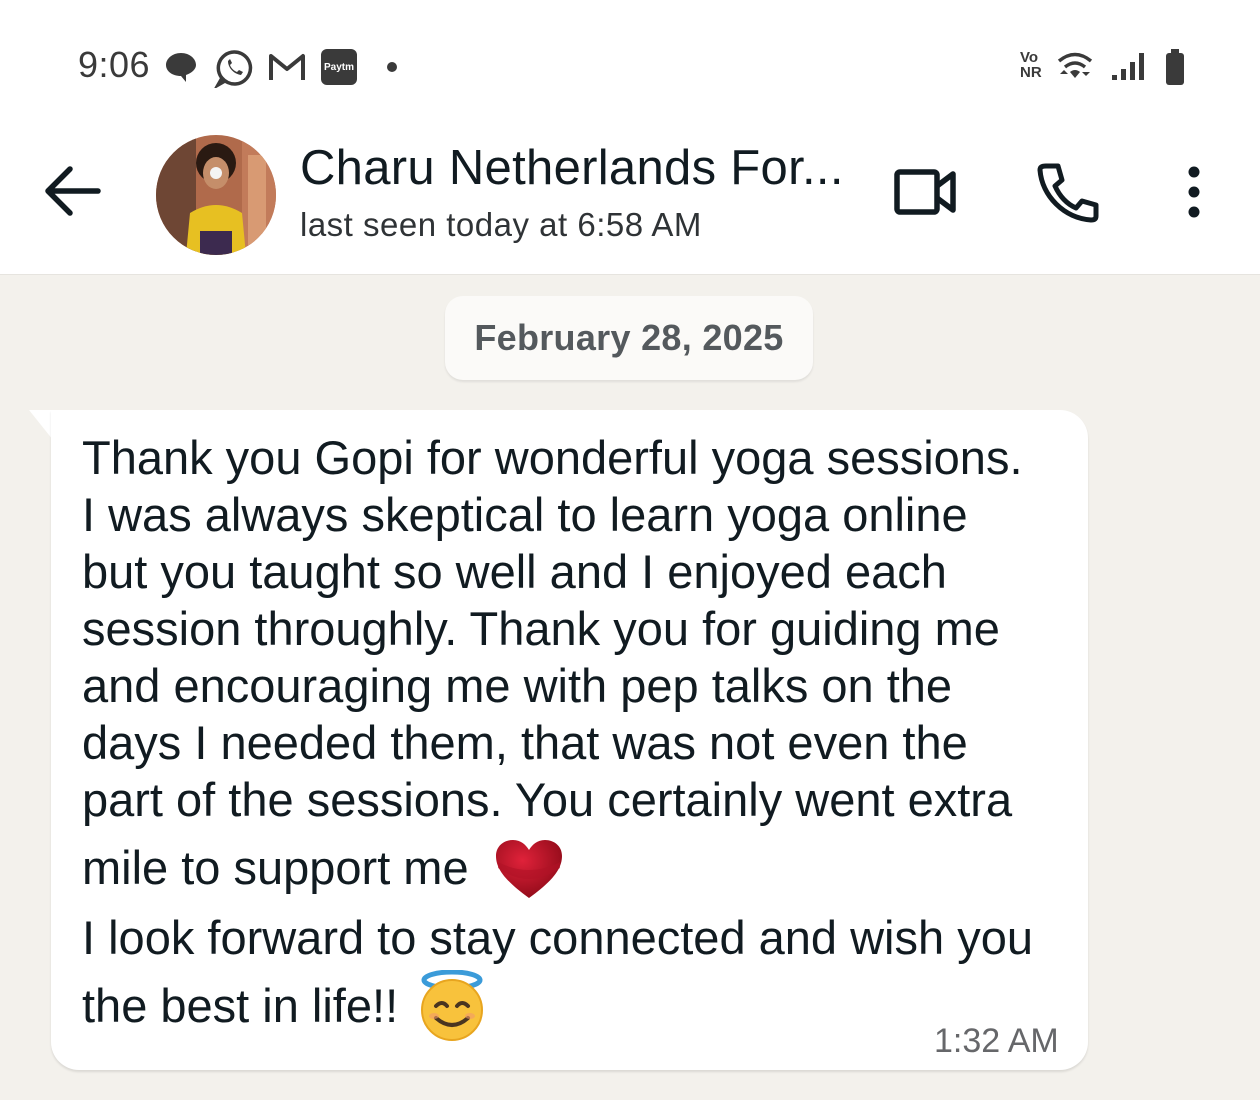 The width and height of the screenshot is (1260, 1100). What do you see at coordinates (73, 191) in the screenshot?
I see `back-arrow-icon` at bounding box center [73, 191].